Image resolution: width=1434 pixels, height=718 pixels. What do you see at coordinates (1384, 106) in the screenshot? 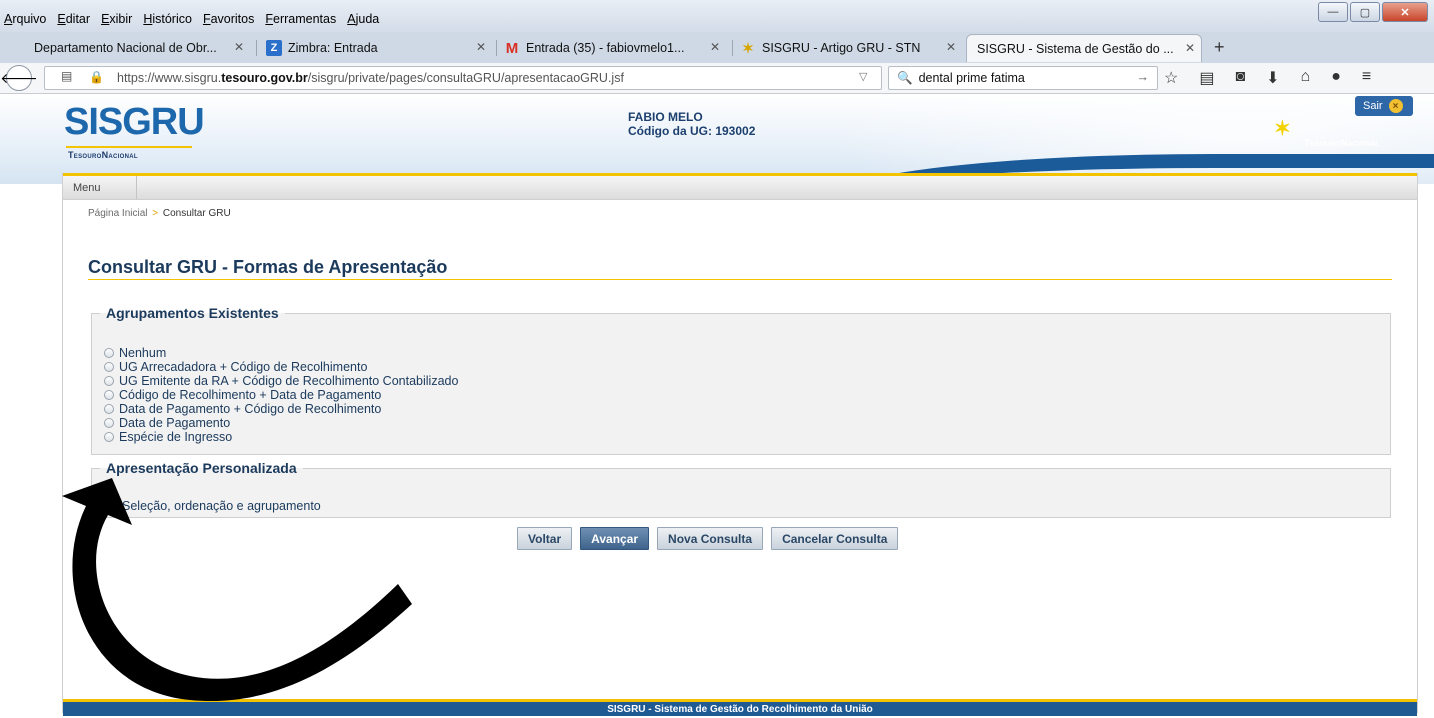
I see `logout-button: Sair ×` at bounding box center [1384, 106].